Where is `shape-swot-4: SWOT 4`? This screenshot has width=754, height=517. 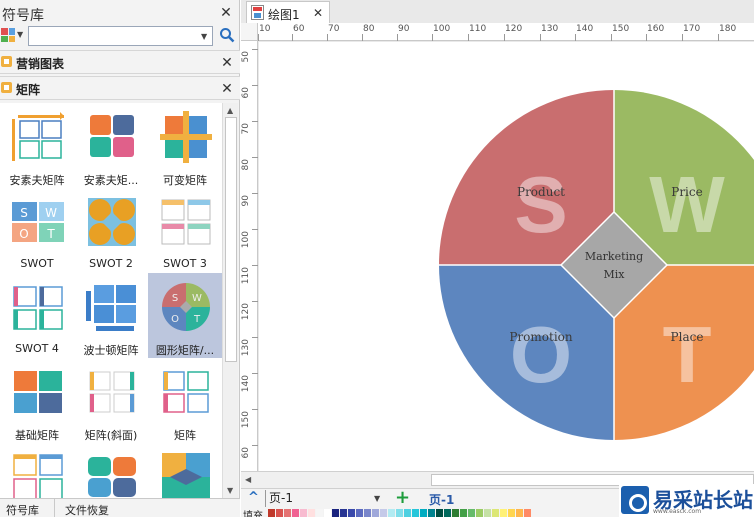
shape-swot-4: SWOT 4 is located at coordinates (37, 315).